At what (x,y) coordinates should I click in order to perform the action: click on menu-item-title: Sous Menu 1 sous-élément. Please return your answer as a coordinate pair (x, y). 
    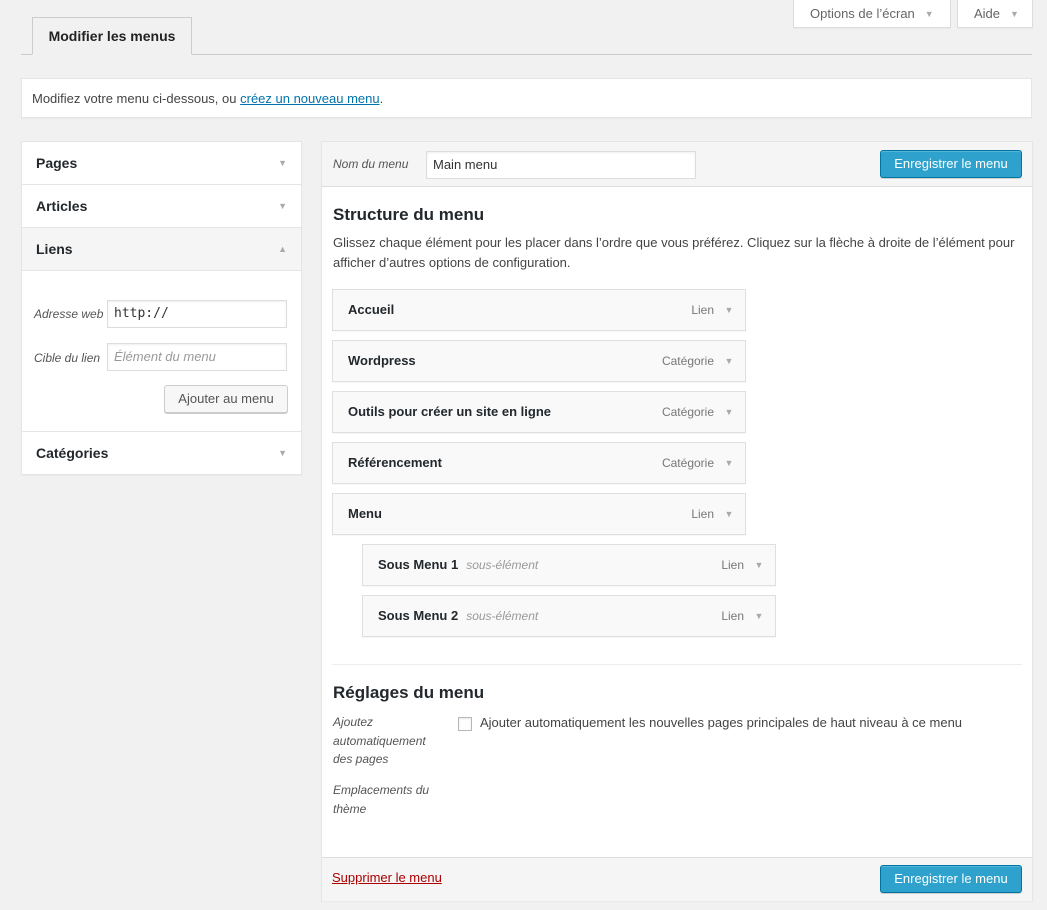
    Looking at the image, I should click on (458, 565).